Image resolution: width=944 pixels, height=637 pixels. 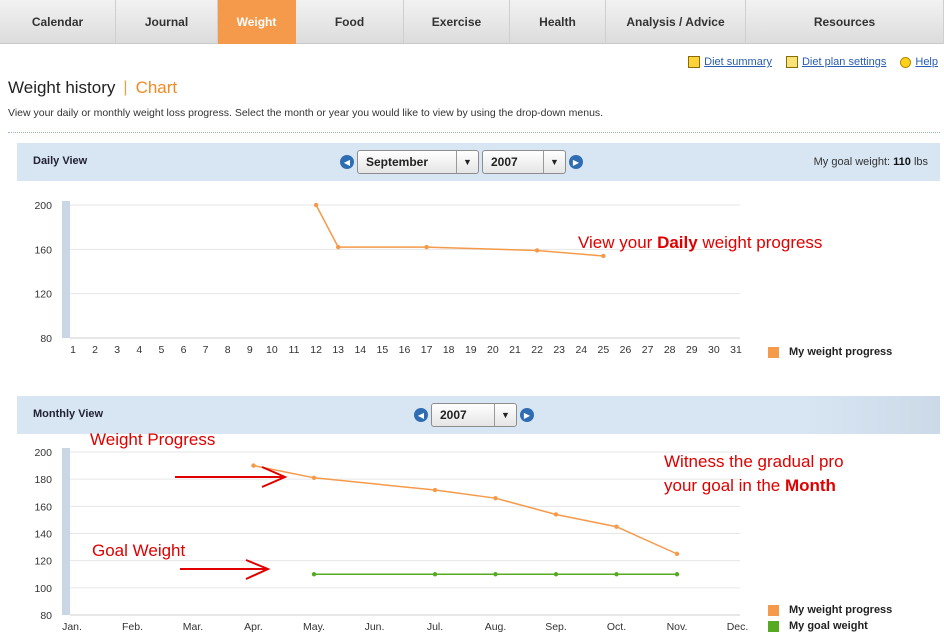 I want to click on monthly-view-label: Monthly View, so click(x=68, y=414).